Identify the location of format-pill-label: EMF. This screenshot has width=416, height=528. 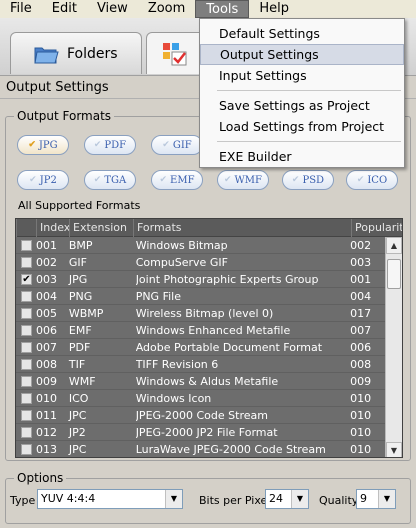
(182, 180).